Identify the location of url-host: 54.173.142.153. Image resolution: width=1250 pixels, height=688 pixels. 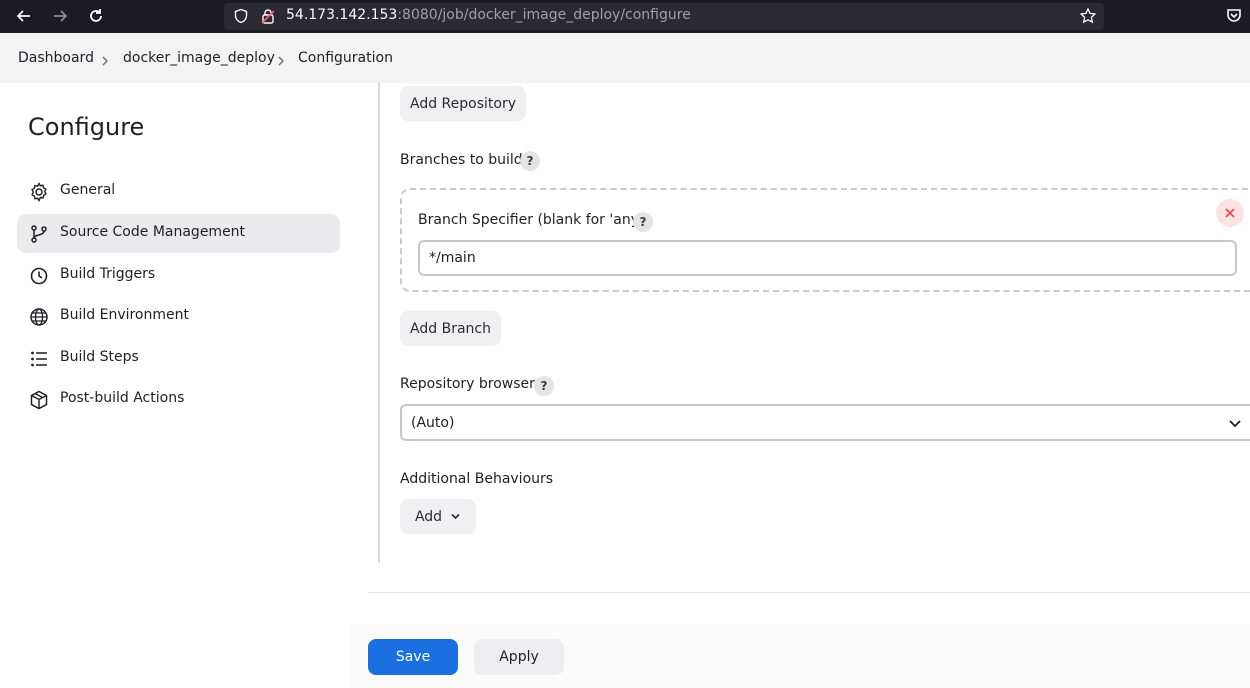
(342, 15).